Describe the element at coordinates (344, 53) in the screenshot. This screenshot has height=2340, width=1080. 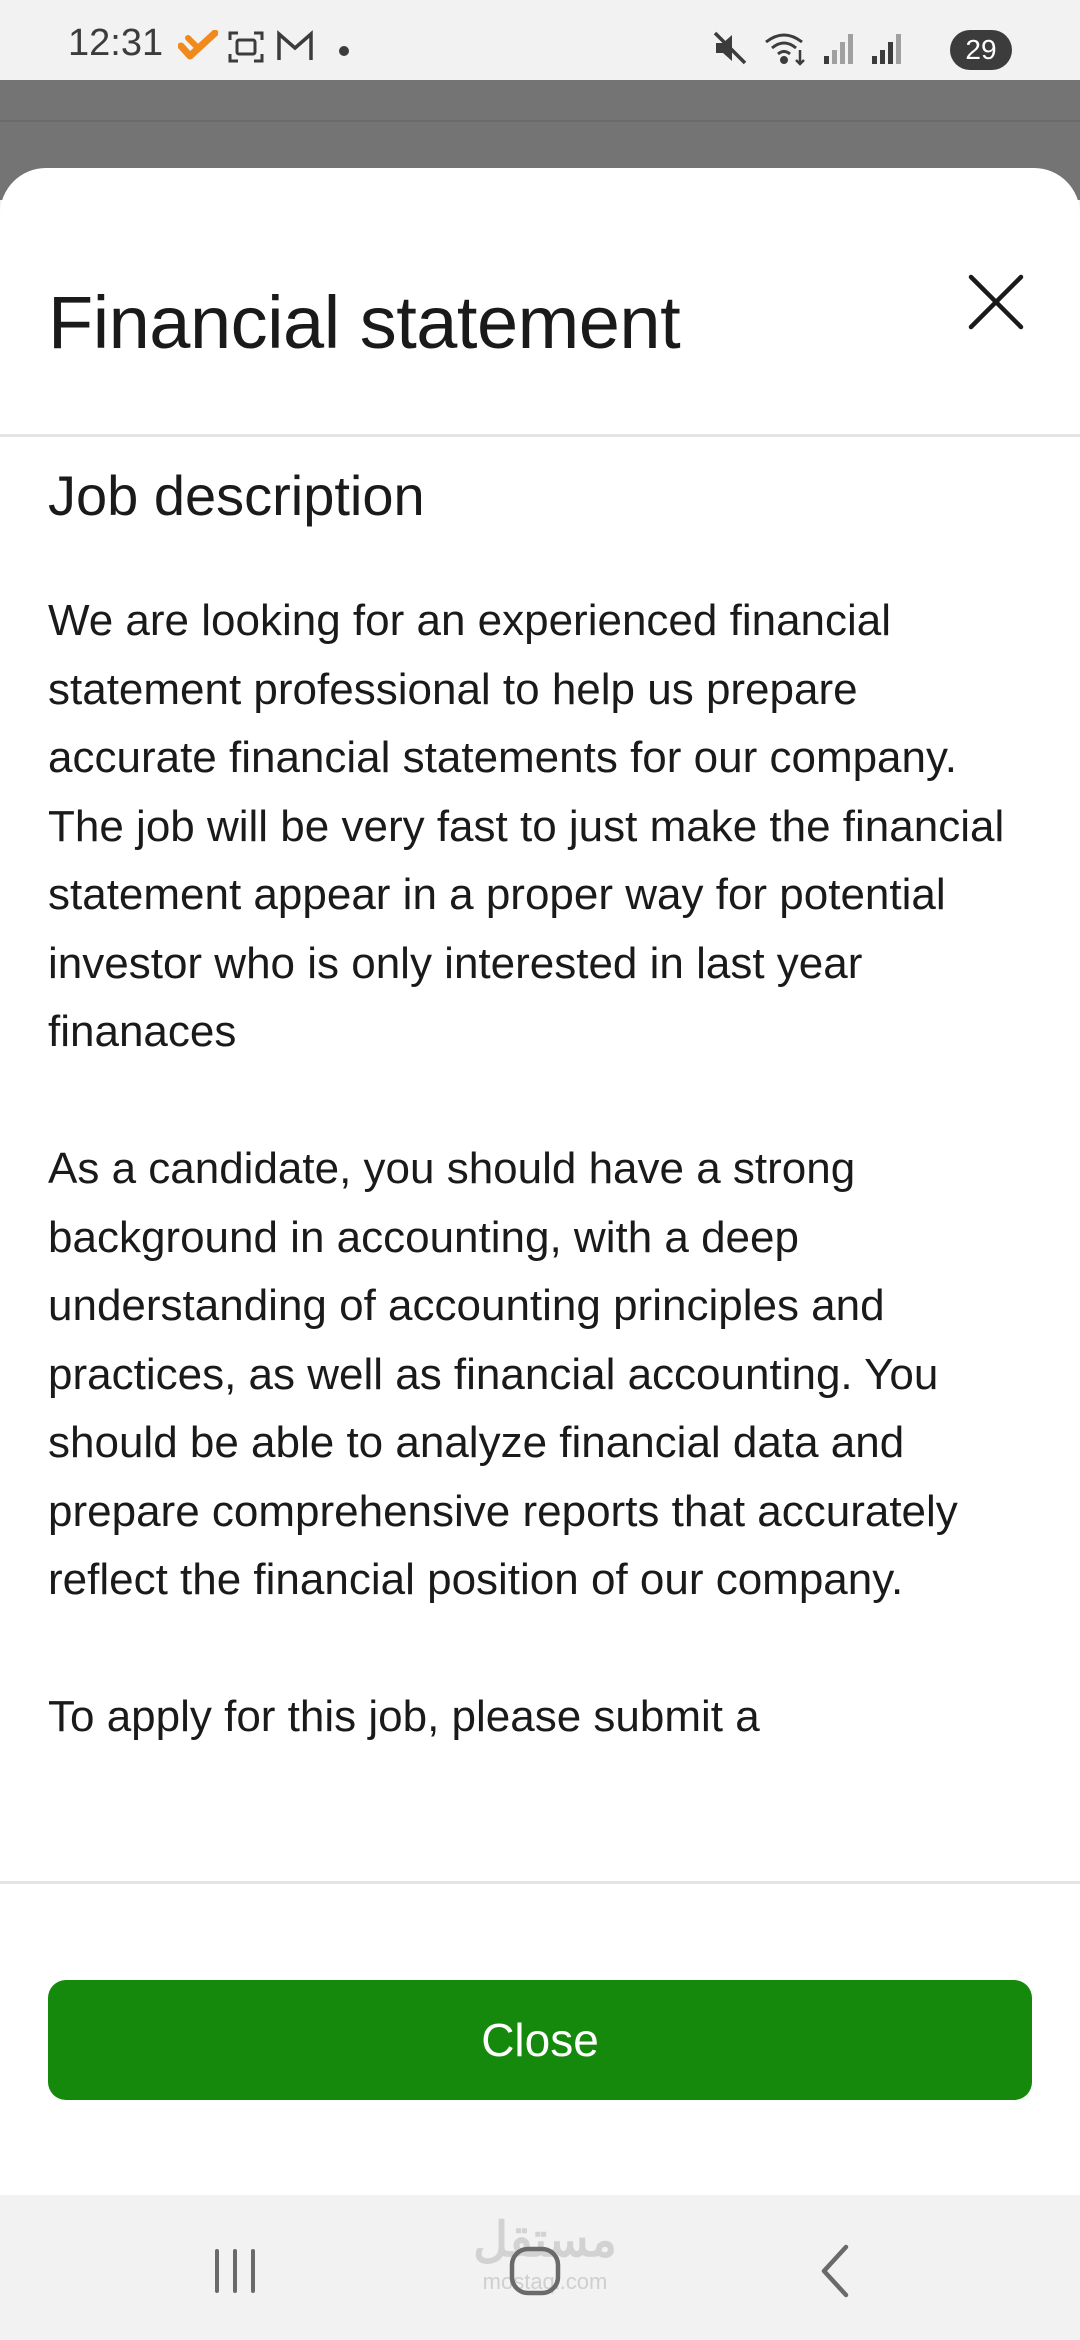
I see `dot-icon` at that location.